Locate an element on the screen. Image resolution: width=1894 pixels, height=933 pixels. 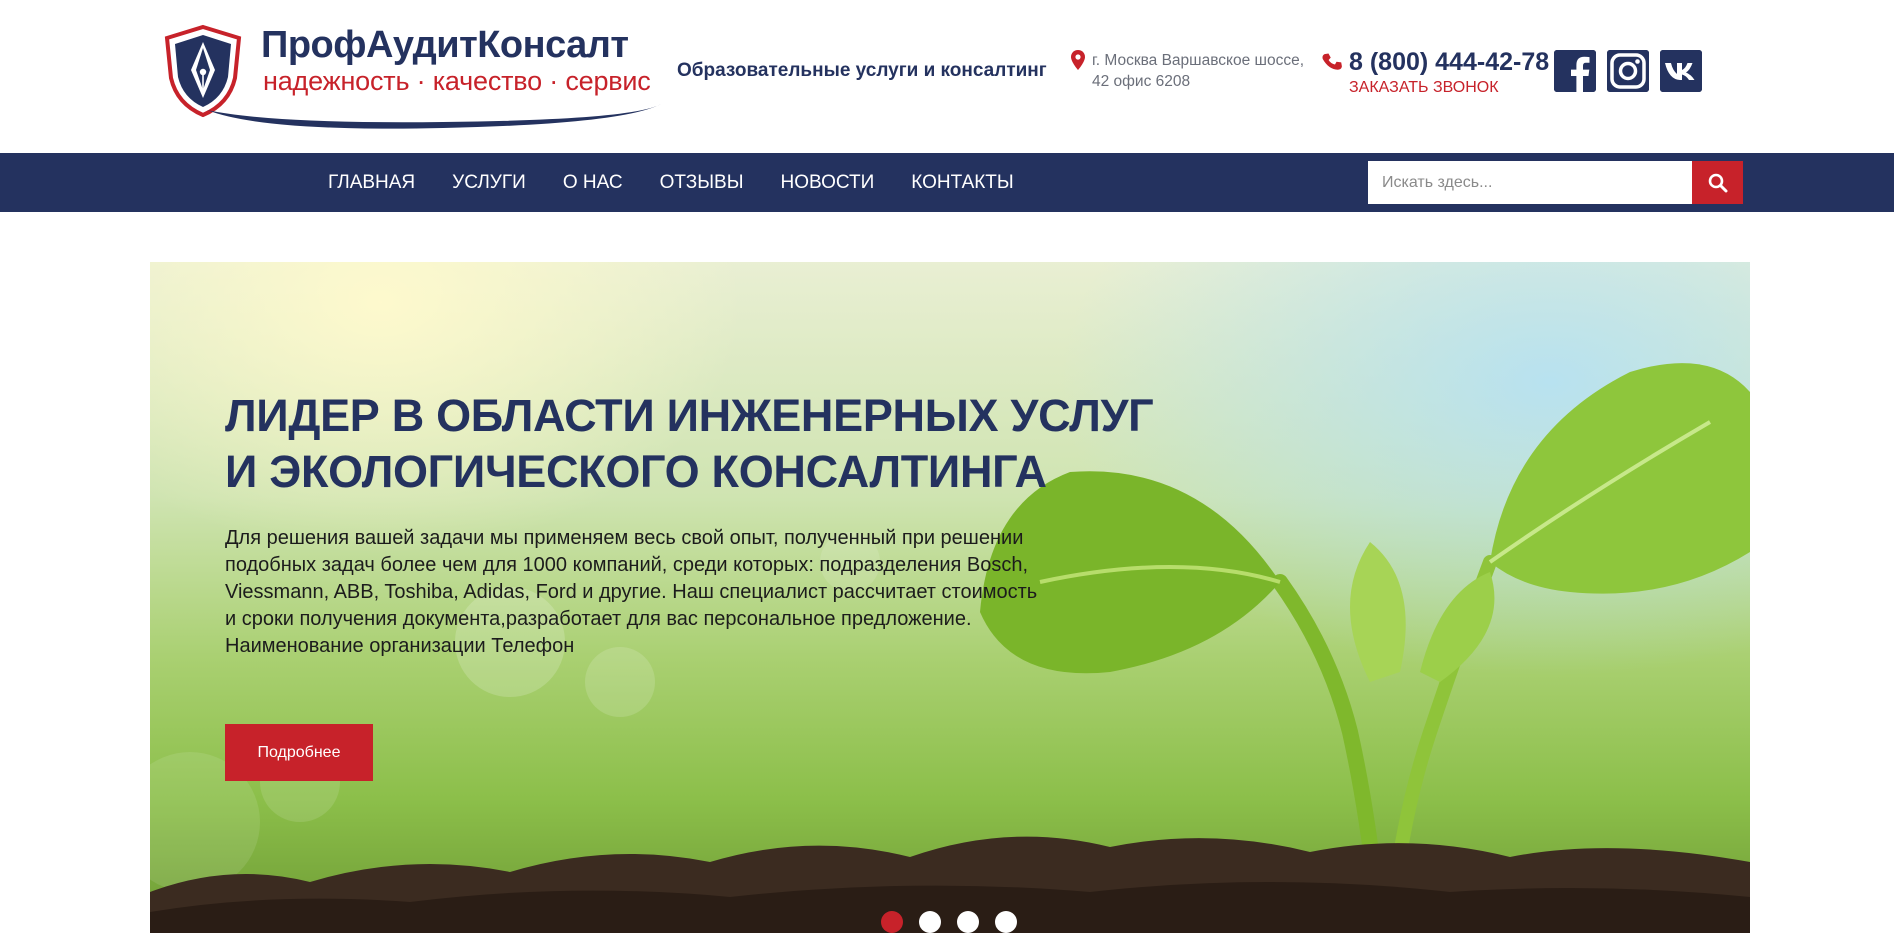
phone-number-link: 8 (800) 444-42-78 is located at coordinates (1449, 62).